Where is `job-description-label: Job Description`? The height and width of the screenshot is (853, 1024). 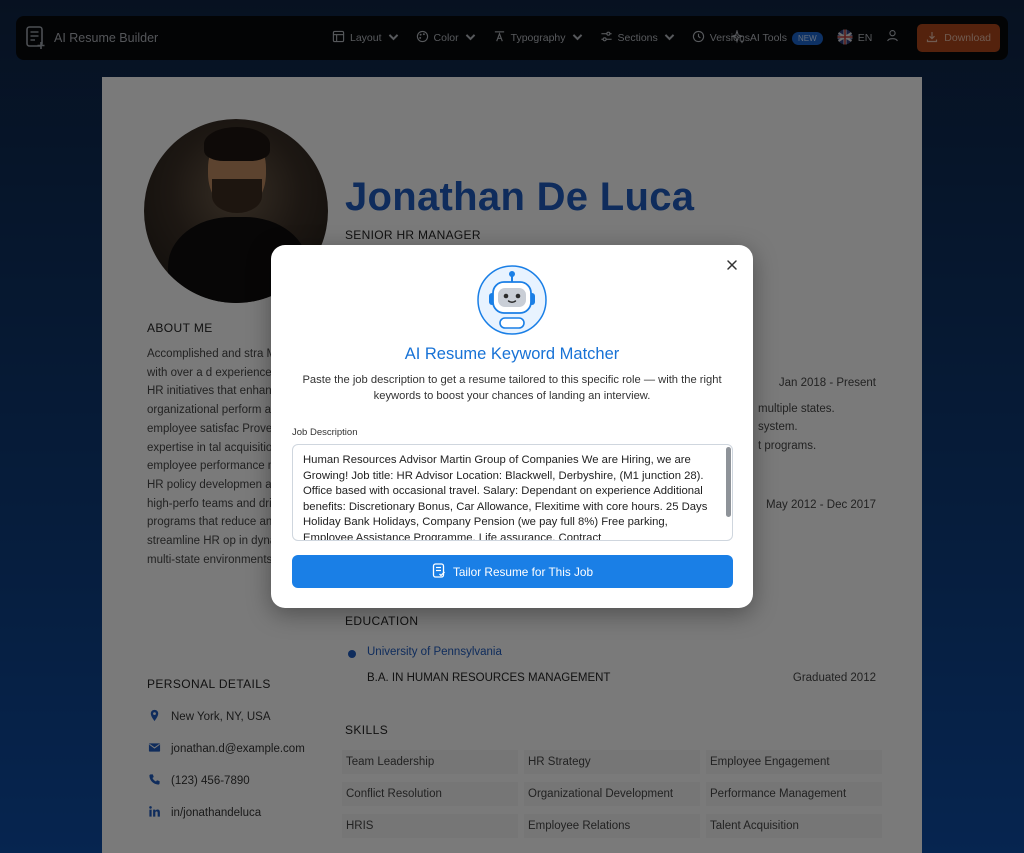 job-description-label: Job Description is located at coordinates (325, 432).